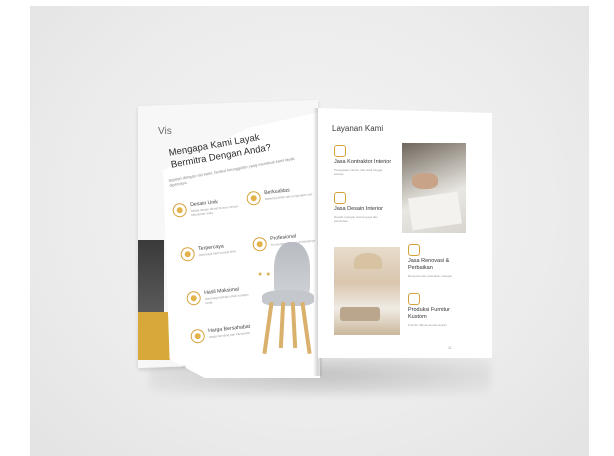 This screenshot has width=614, height=456. What do you see at coordinates (286, 298) in the screenshot?
I see `chair-photo` at bounding box center [286, 298].